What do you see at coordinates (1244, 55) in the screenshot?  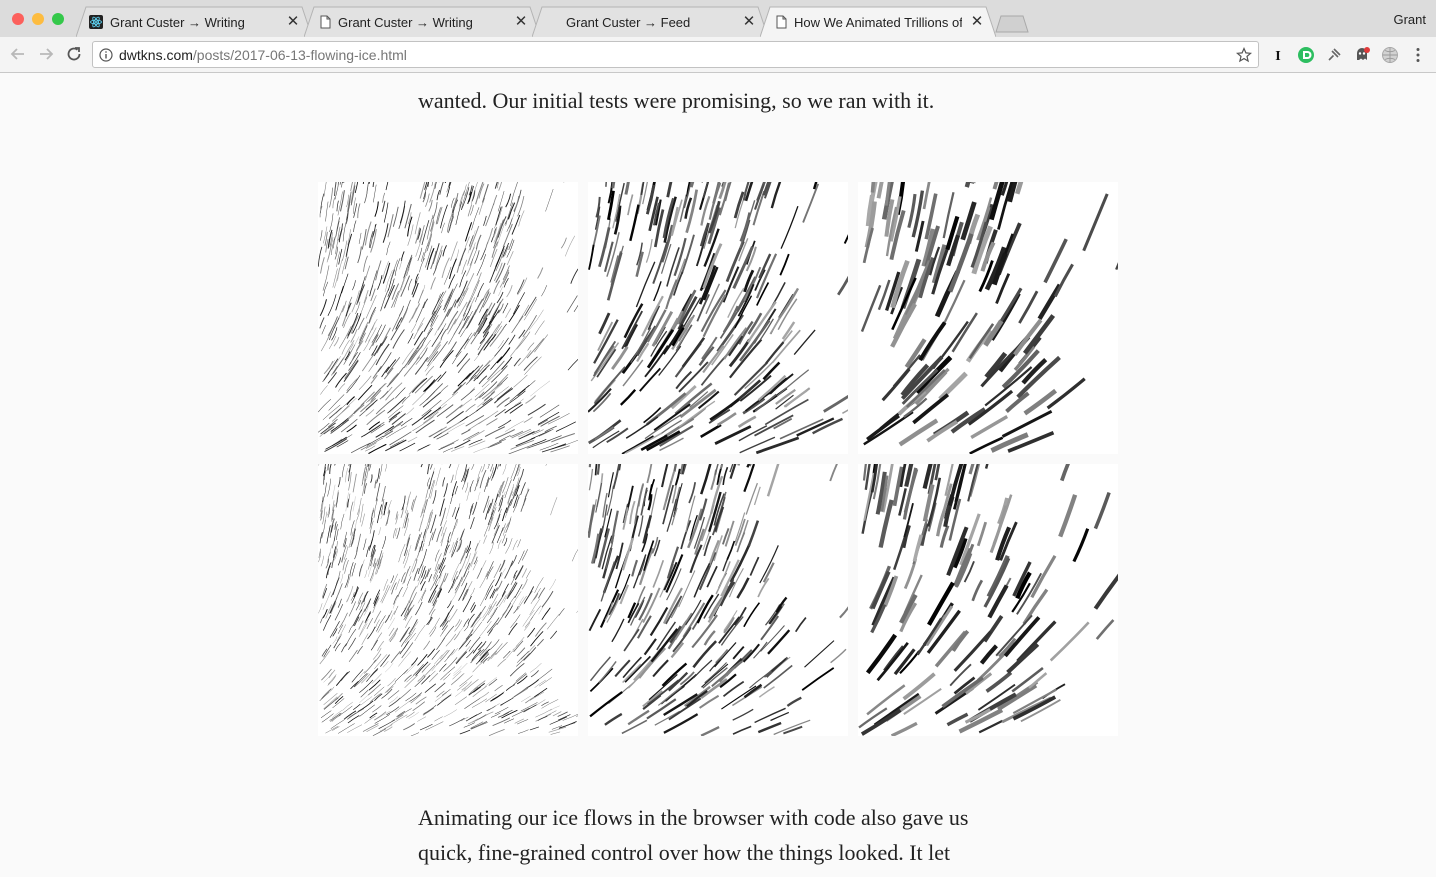 I see `bookmark-star-icon` at bounding box center [1244, 55].